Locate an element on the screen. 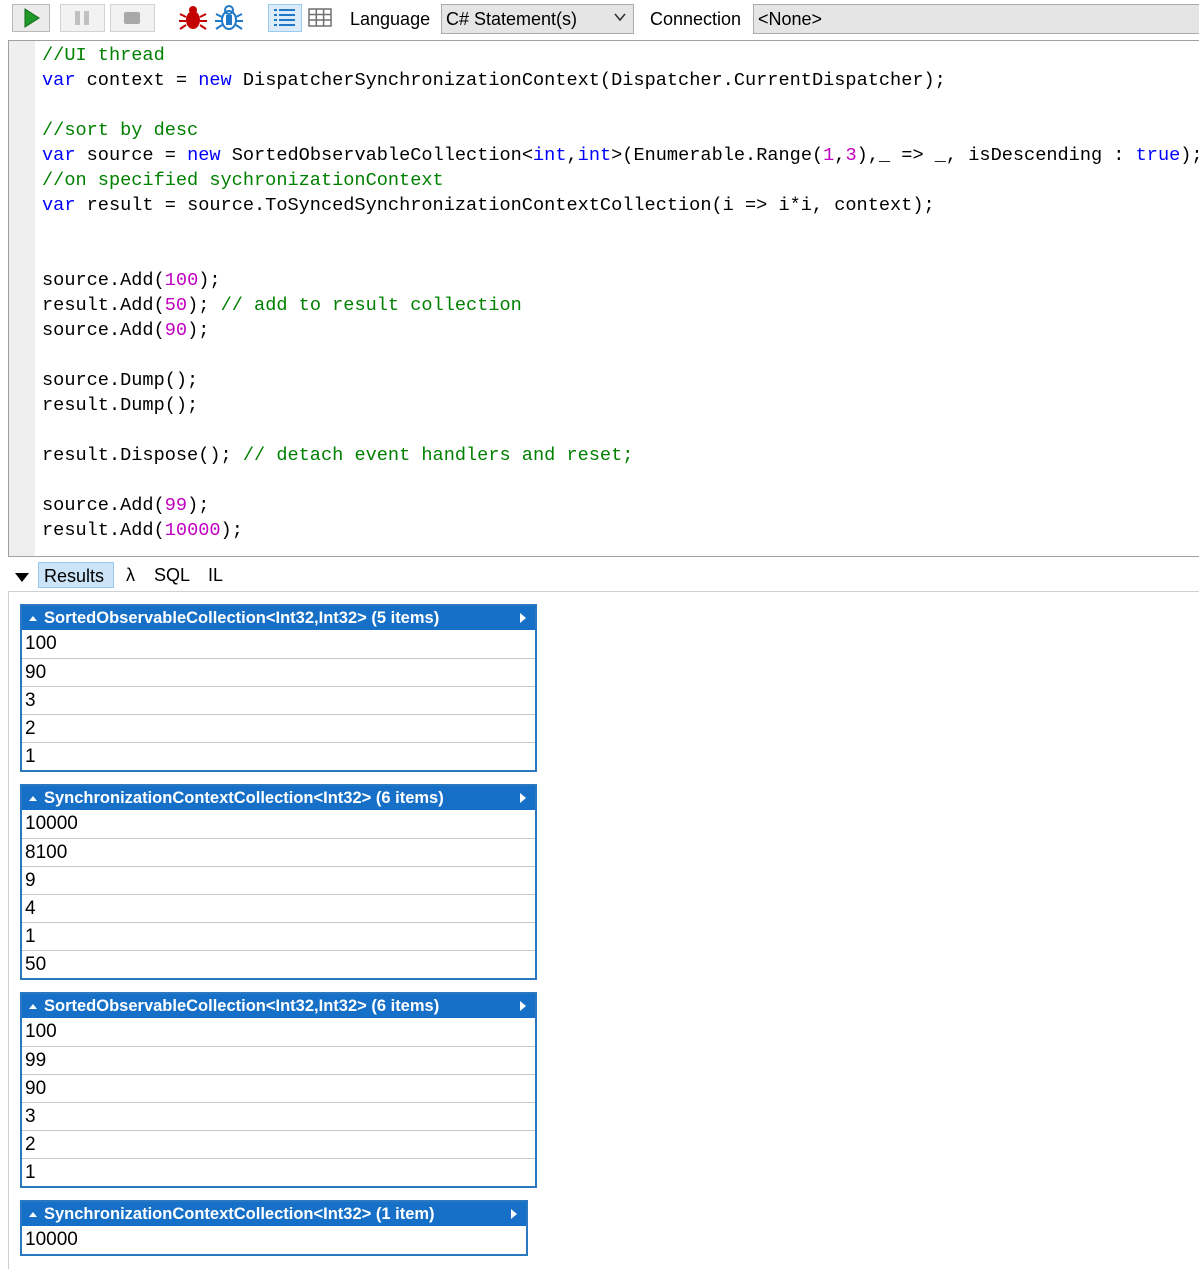  tab-results: Results is located at coordinates (76, 575).